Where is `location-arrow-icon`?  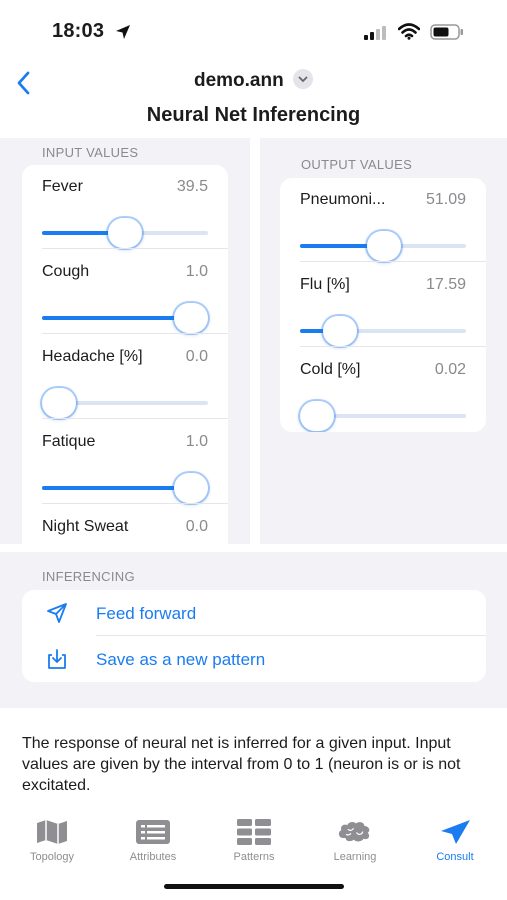 location-arrow-icon is located at coordinates (123, 32).